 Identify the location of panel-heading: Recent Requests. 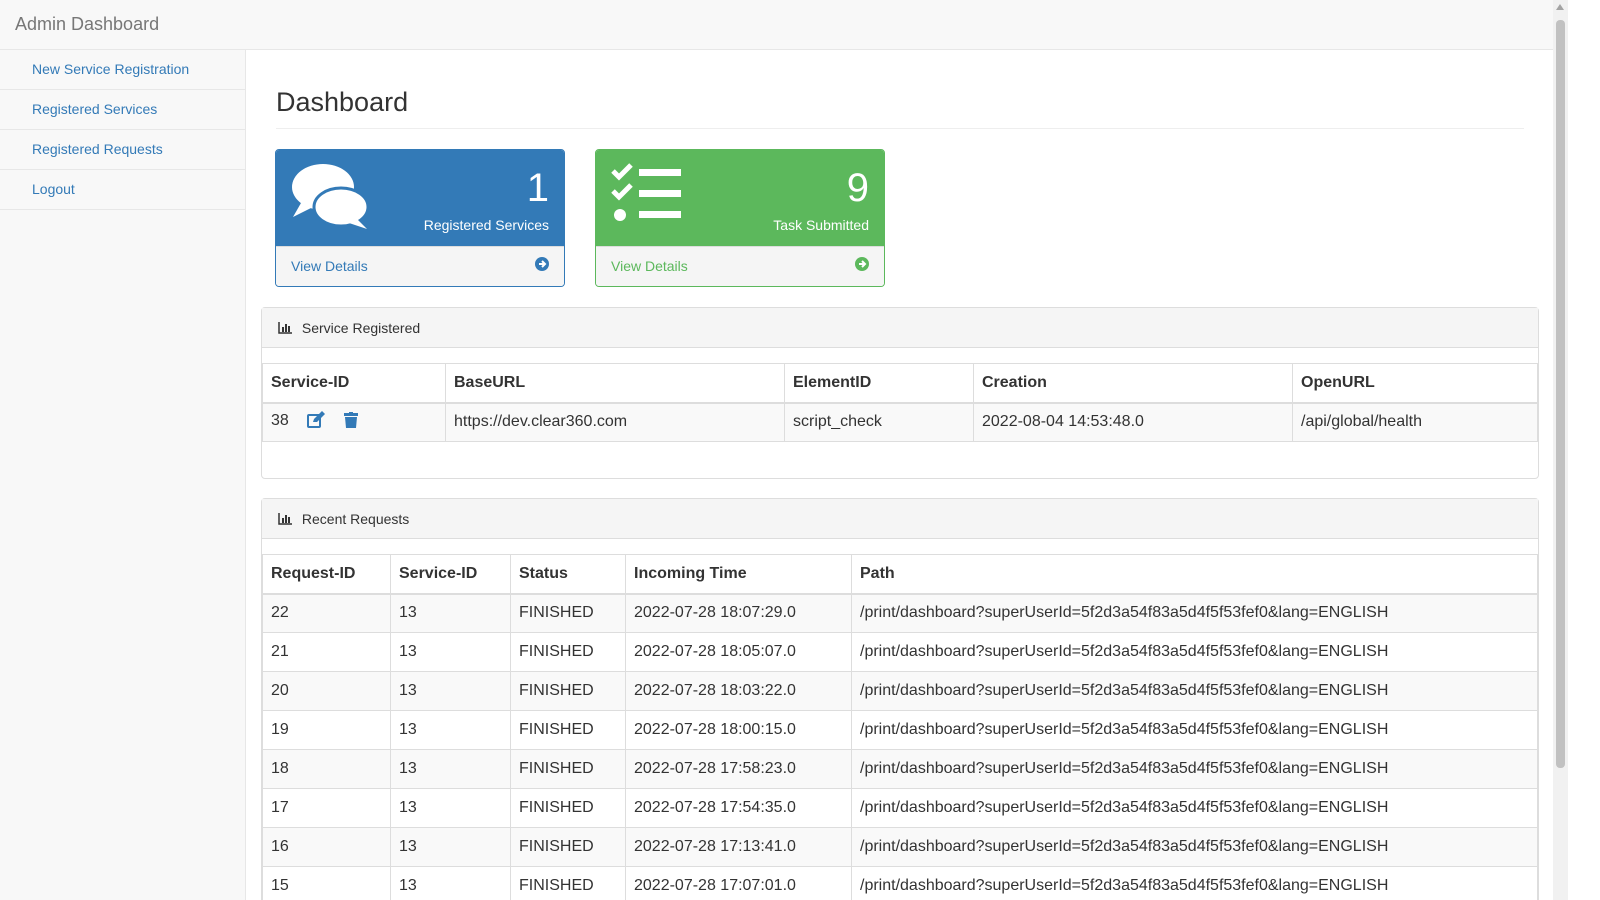
(900, 519).